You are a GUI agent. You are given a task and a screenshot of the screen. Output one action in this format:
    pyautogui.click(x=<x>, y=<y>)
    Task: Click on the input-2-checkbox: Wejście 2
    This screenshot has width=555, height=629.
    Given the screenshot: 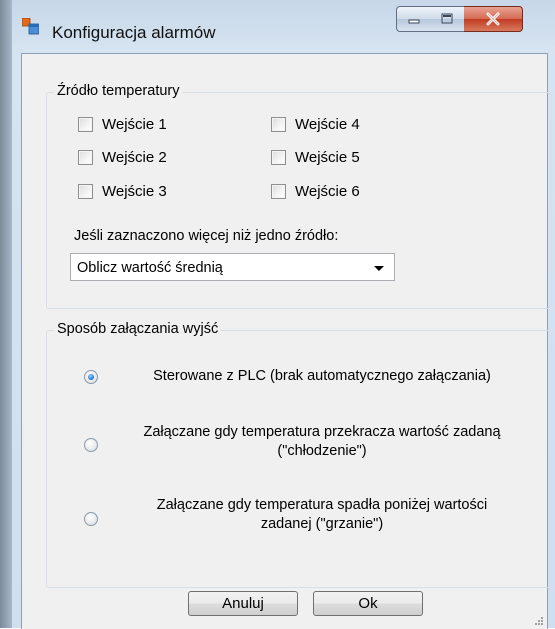 What is the action you would take?
    pyautogui.click(x=122, y=157)
    